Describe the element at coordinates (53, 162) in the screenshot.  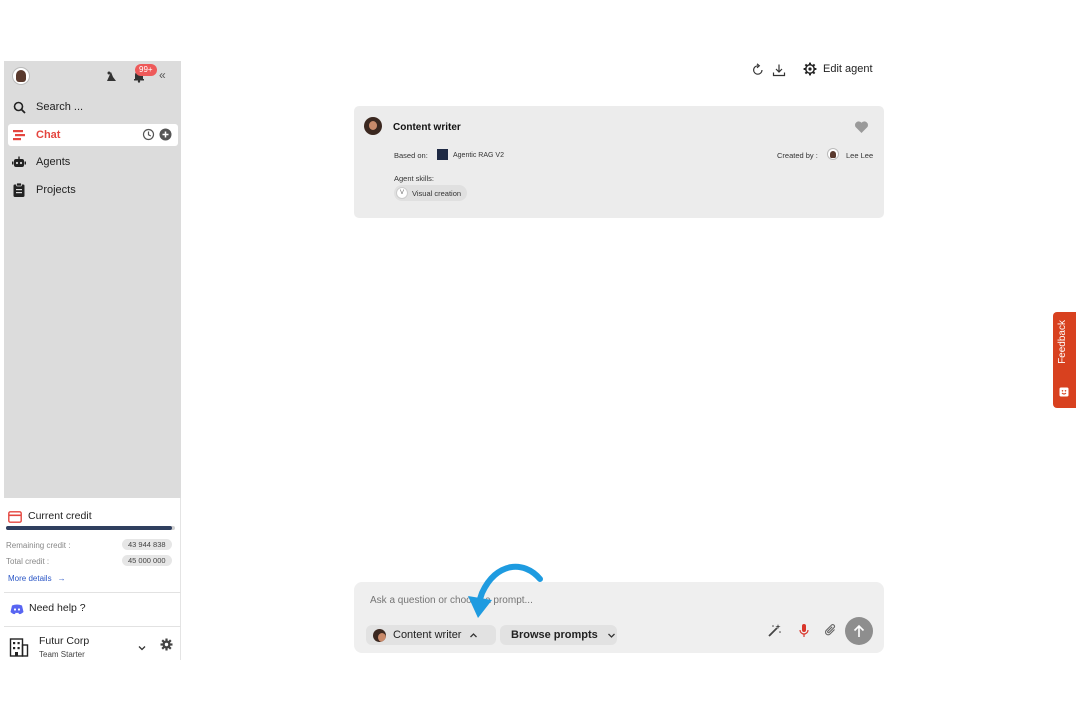
I see `sidebar-item-label: Agents` at that location.